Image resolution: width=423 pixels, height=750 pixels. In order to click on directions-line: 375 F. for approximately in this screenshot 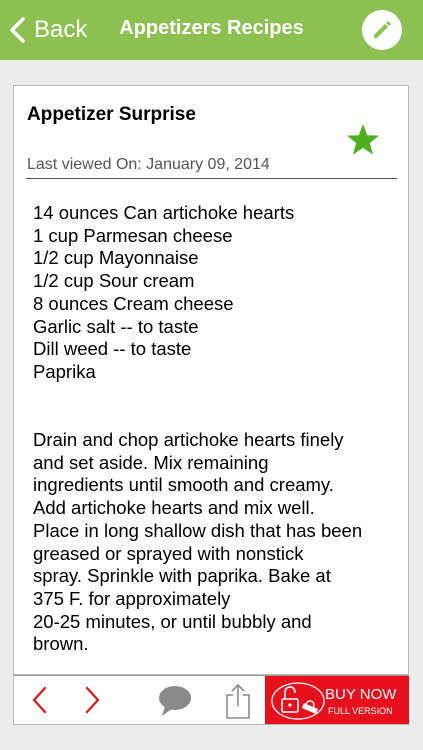, I will do `click(132, 598)`.